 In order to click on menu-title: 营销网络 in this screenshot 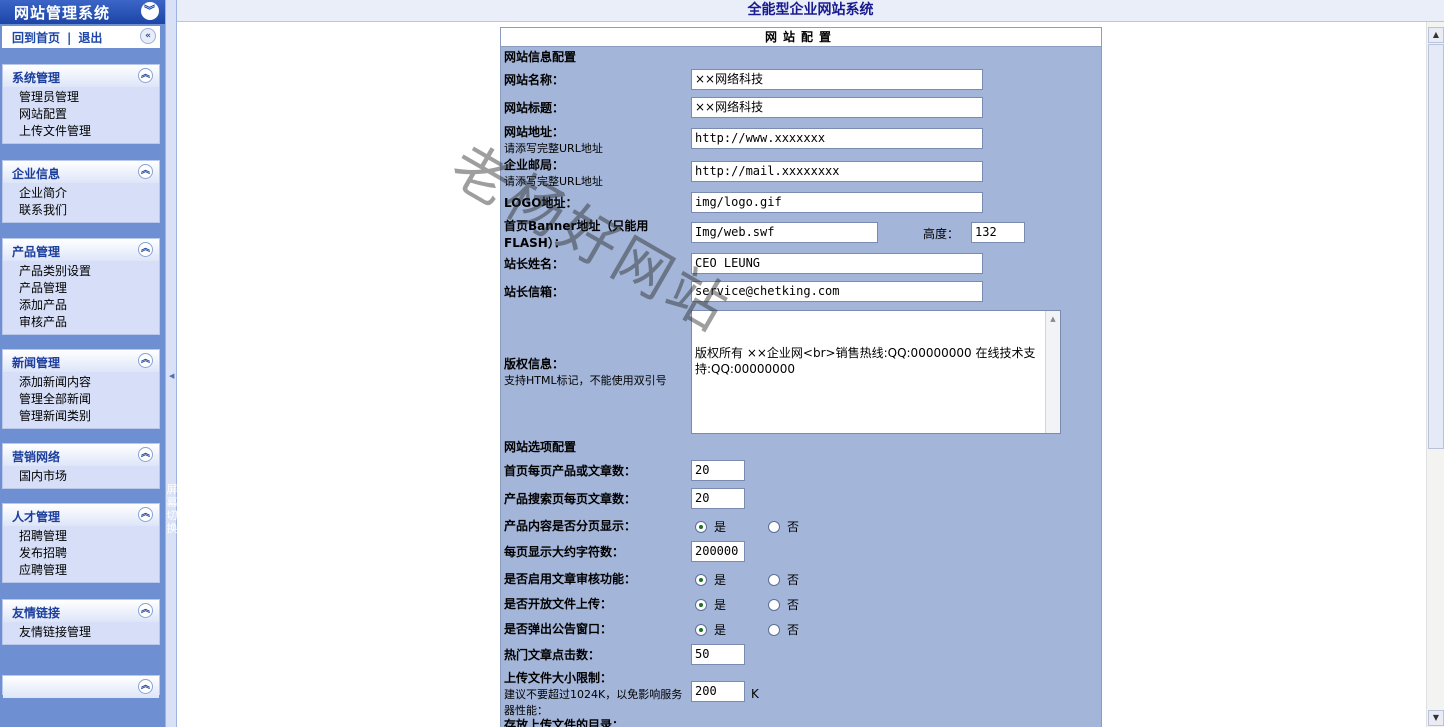, I will do `click(36, 457)`.